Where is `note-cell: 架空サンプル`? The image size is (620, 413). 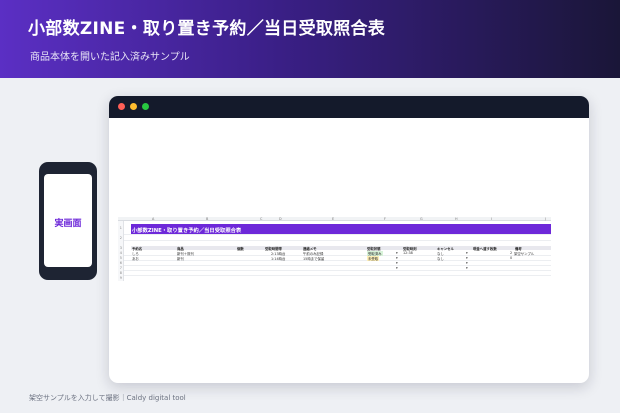 note-cell: 架空サンプル is located at coordinates (524, 253).